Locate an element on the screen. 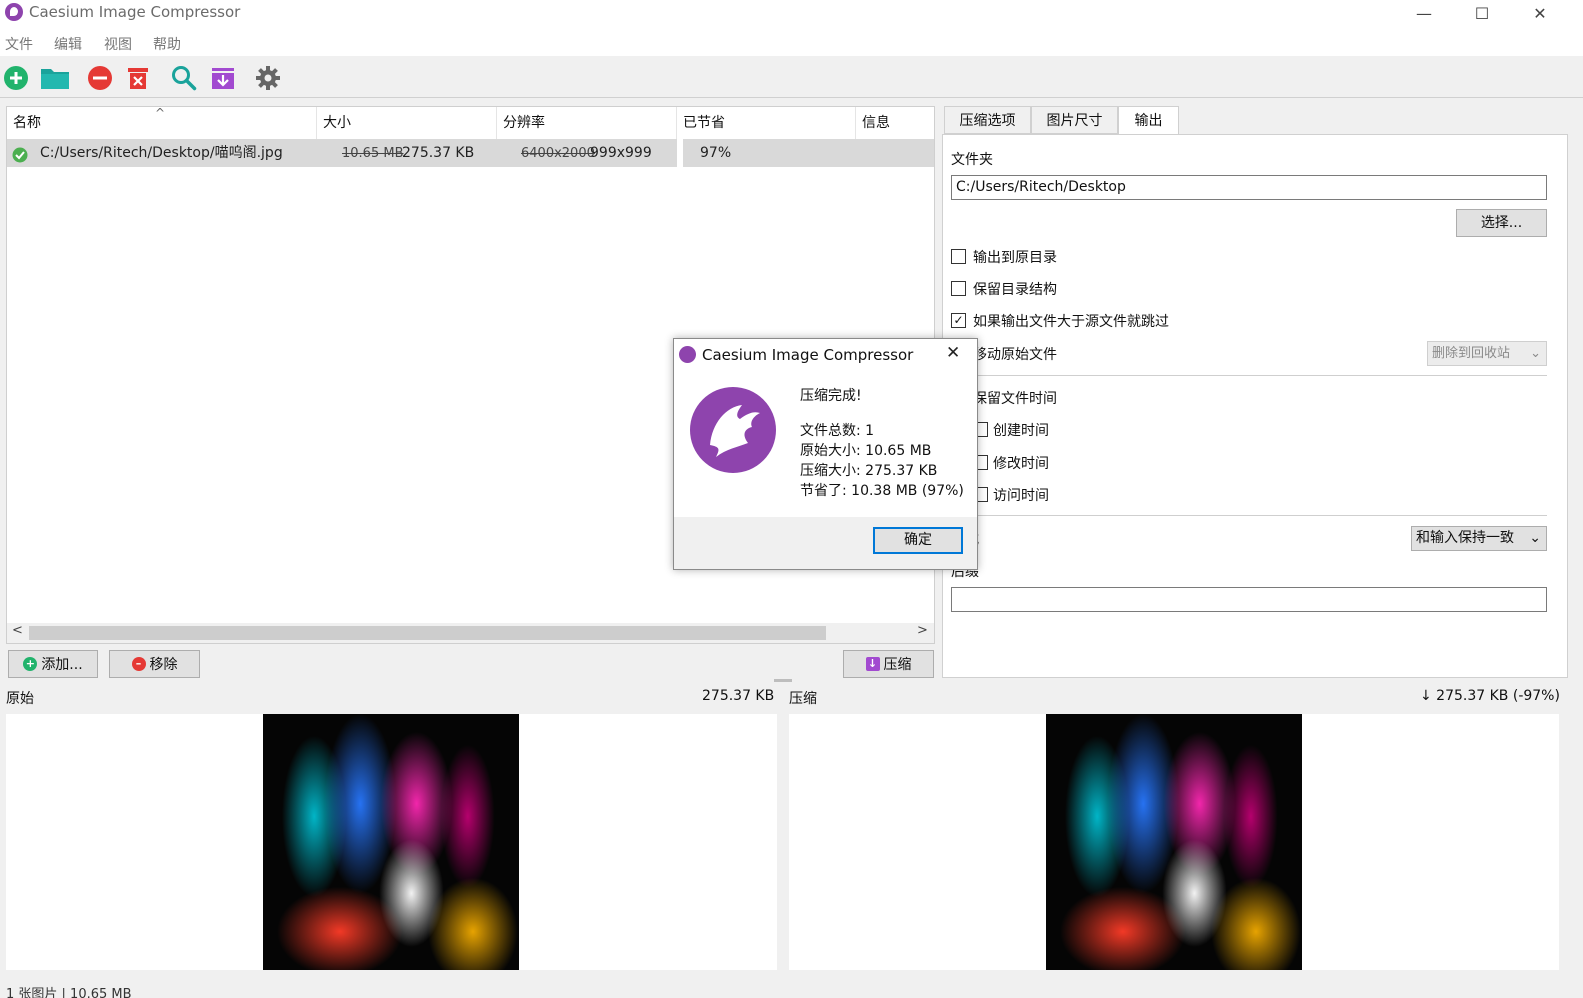 The width and height of the screenshot is (1583, 998). remove-button-label: 移除 is located at coordinates (163, 665).